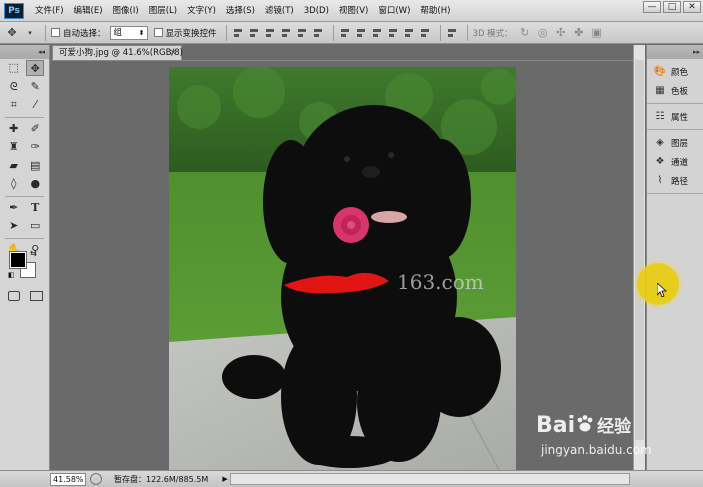  Describe the element at coordinates (12, 33) in the screenshot. I see `move-tool-preset-icon: ✥` at that location.